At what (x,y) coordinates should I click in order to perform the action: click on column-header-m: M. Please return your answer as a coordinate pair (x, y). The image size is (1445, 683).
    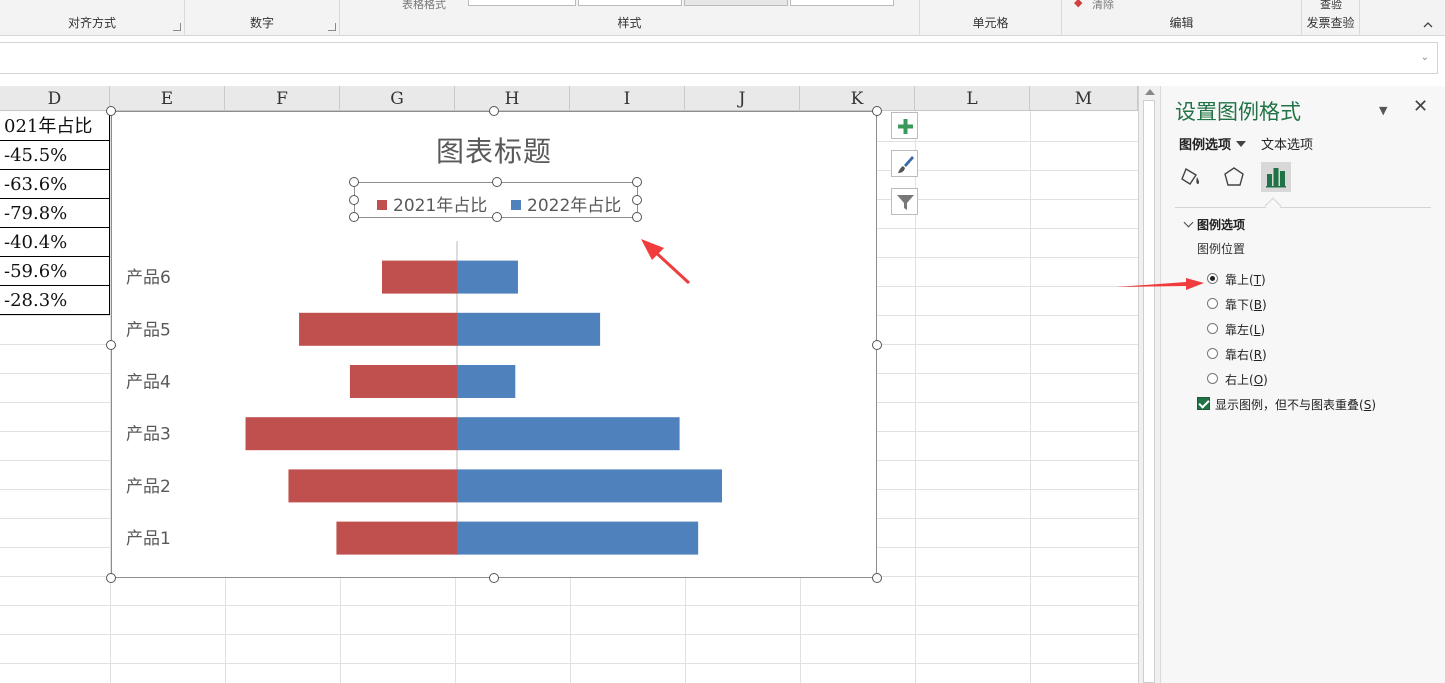
    Looking at the image, I should click on (1084, 98).